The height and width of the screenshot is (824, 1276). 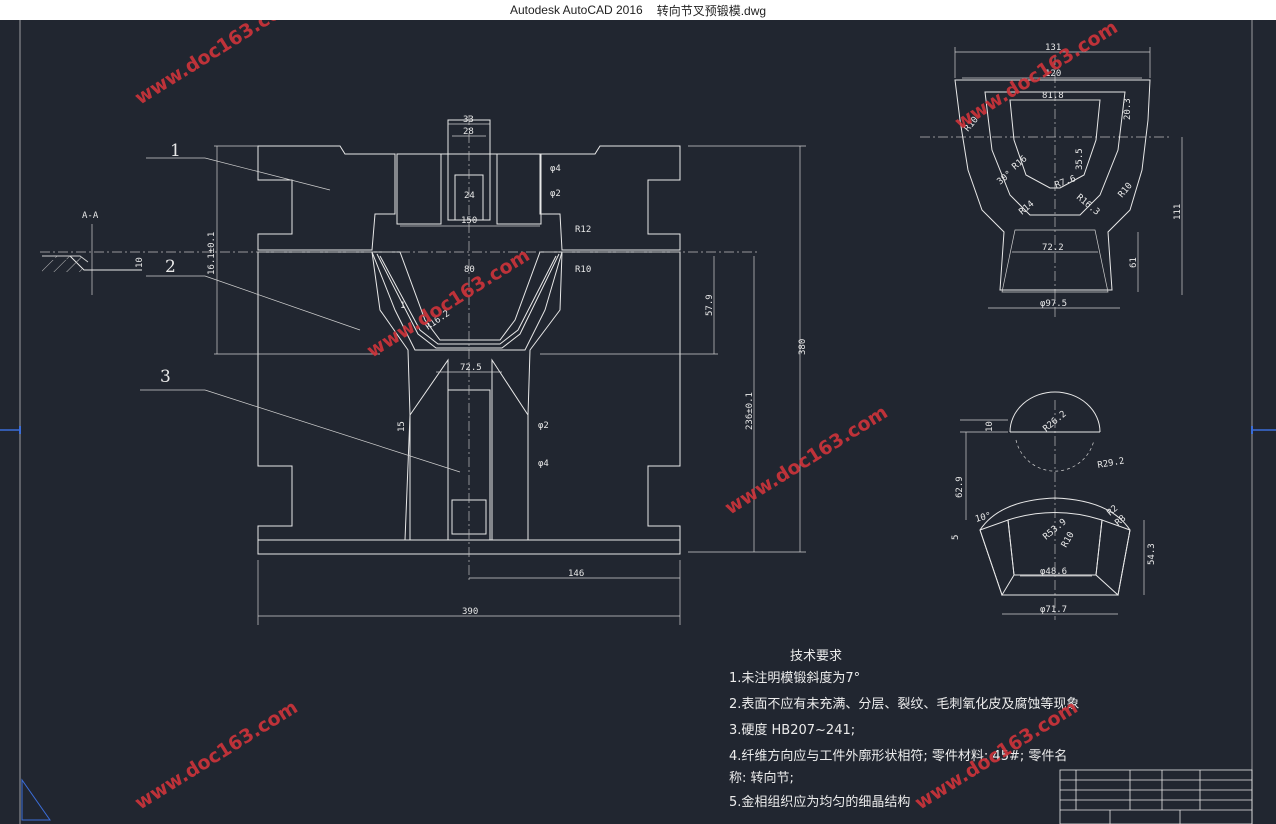 What do you see at coordinates (555, 194) in the screenshot?
I see `dim-phi2-top: φ2` at bounding box center [555, 194].